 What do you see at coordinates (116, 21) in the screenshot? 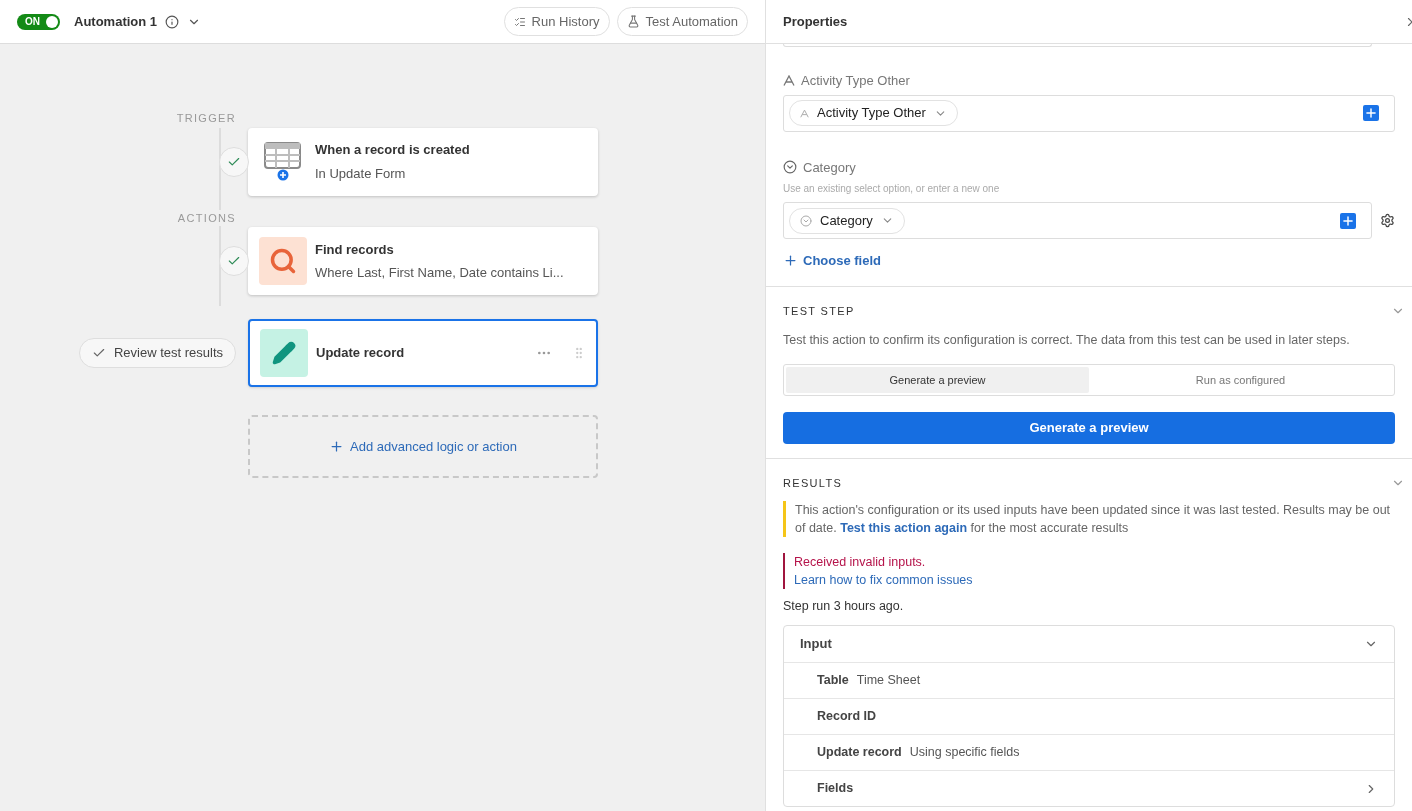
I see `automation-title: Automation 1` at bounding box center [116, 21].